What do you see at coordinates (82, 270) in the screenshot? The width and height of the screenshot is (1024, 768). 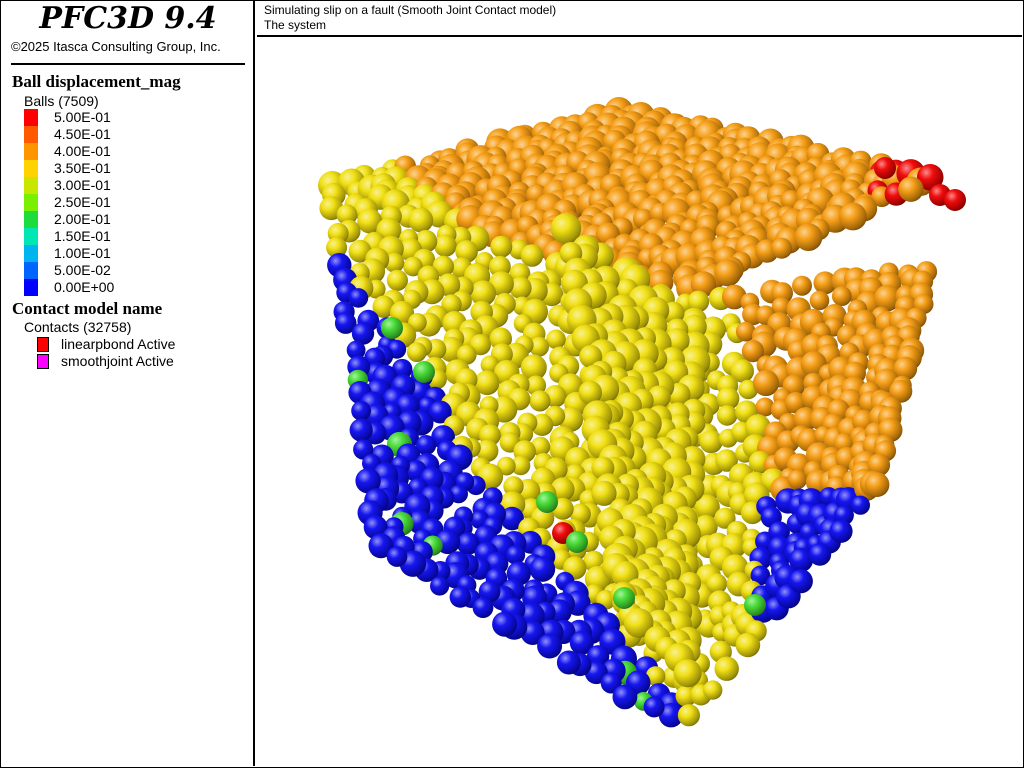 I see `scale-label: 5.00E-02` at bounding box center [82, 270].